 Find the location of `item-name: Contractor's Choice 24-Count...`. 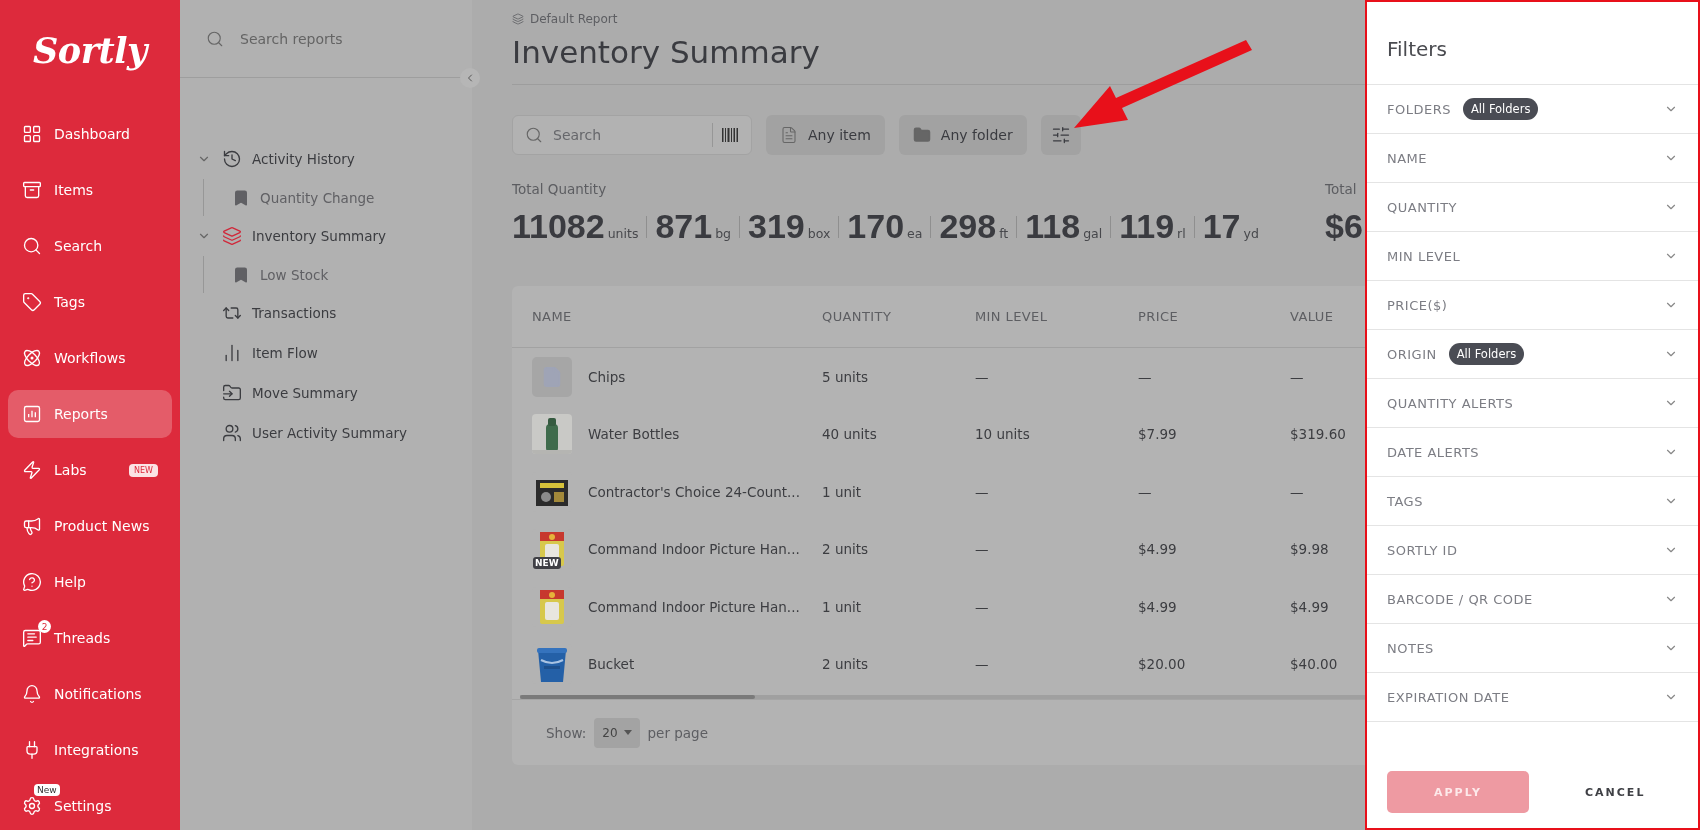

item-name: Contractor's Choice 24-Count... is located at coordinates (694, 491).